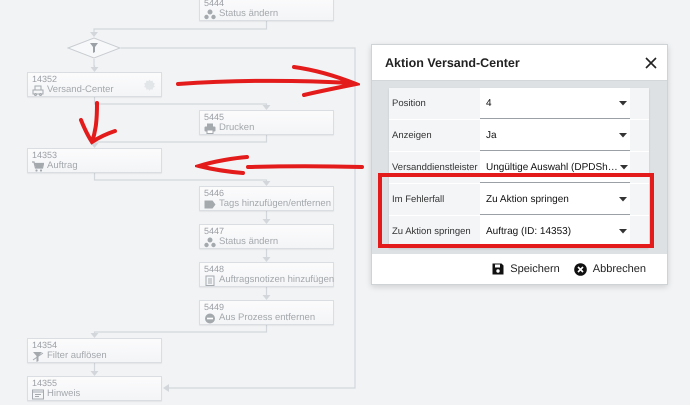 The height and width of the screenshot is (405, 690). What do you see at coordinates (63, 394) in the screenshot?
I see `node-label: Hinweis` at bounding box center [63, 394].